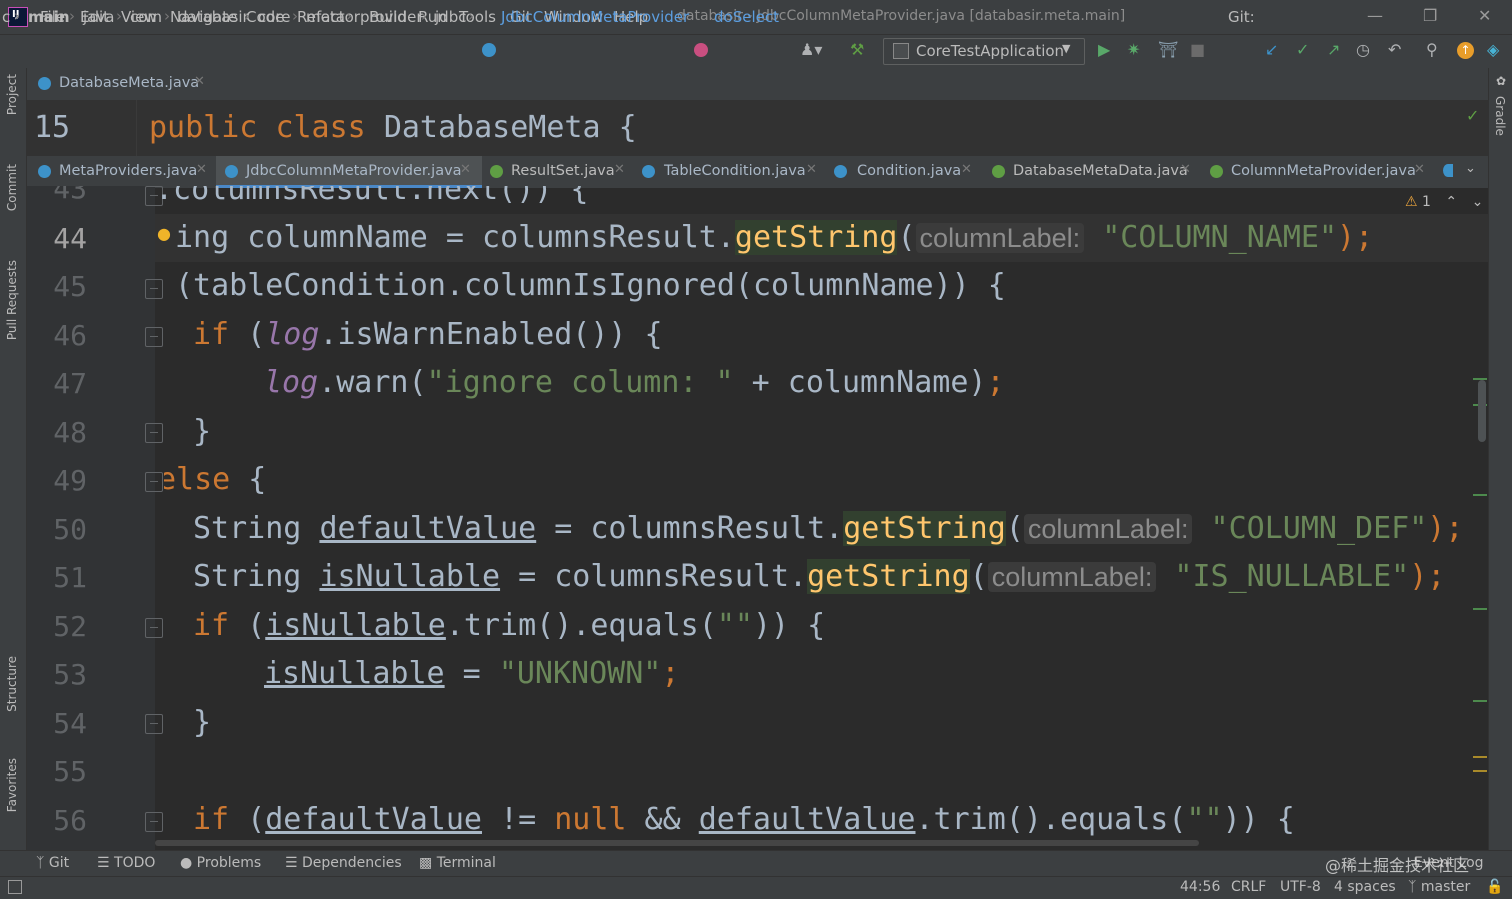  I want to click on chevron-up-icon: ⌃, so click(1451, 202).